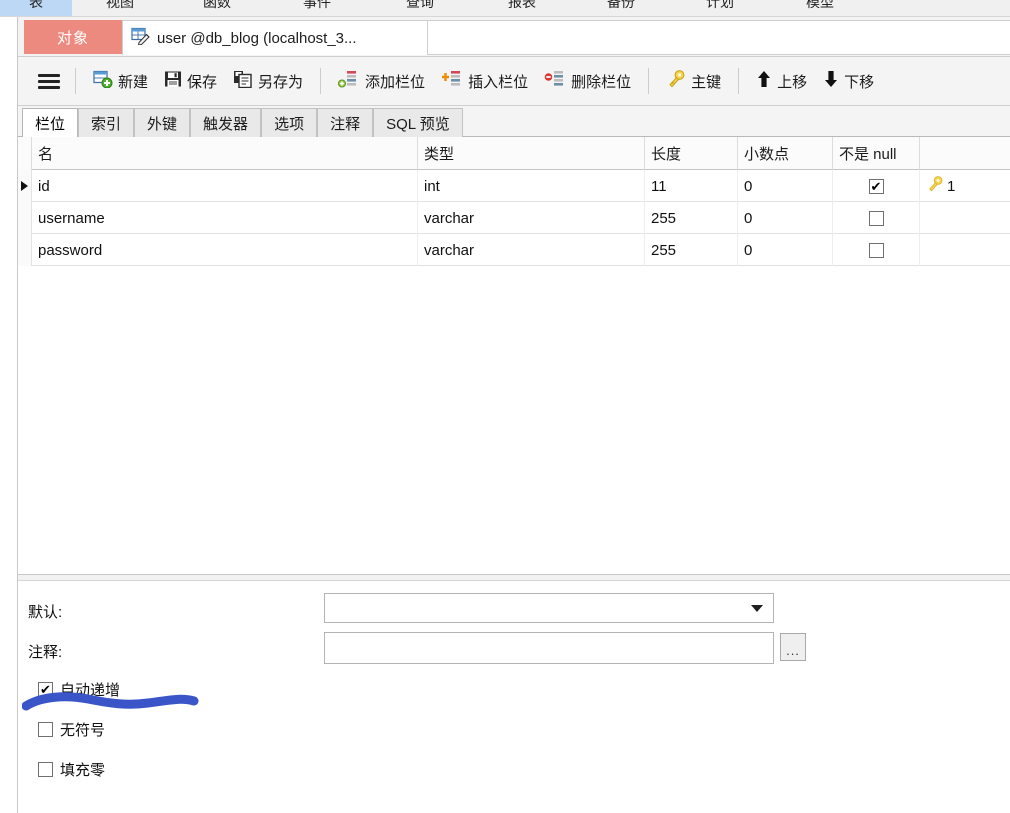 The width and height of the screenshot is (1010, 813). What do you see at coordinates (868, 154) in the screenshot?
I see `column-header-label: 不是 null` at bounding box center [868, 154].